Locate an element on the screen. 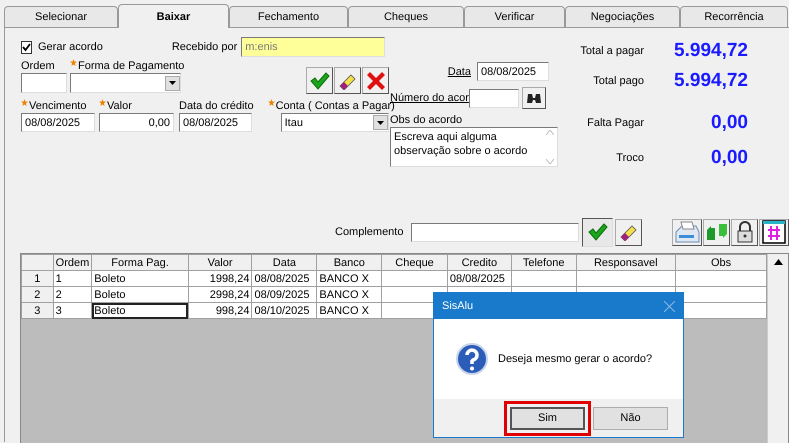  table-cell: 1998,24 is located at coordinates (220, 278).